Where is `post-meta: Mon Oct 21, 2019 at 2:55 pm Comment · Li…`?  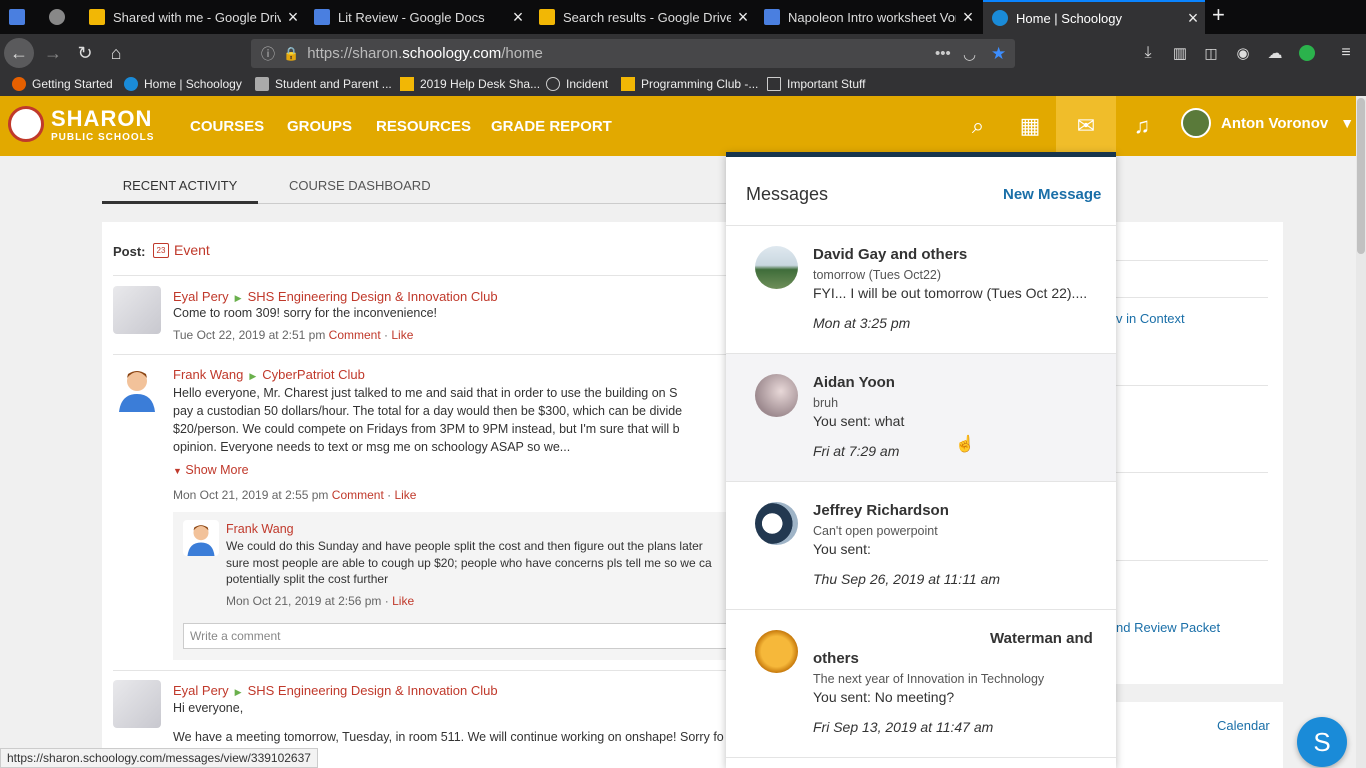 post-meta: Mon Oct 21, 2019 at 2:55 pm Comment · Li… is located at coordinates (295, 495).